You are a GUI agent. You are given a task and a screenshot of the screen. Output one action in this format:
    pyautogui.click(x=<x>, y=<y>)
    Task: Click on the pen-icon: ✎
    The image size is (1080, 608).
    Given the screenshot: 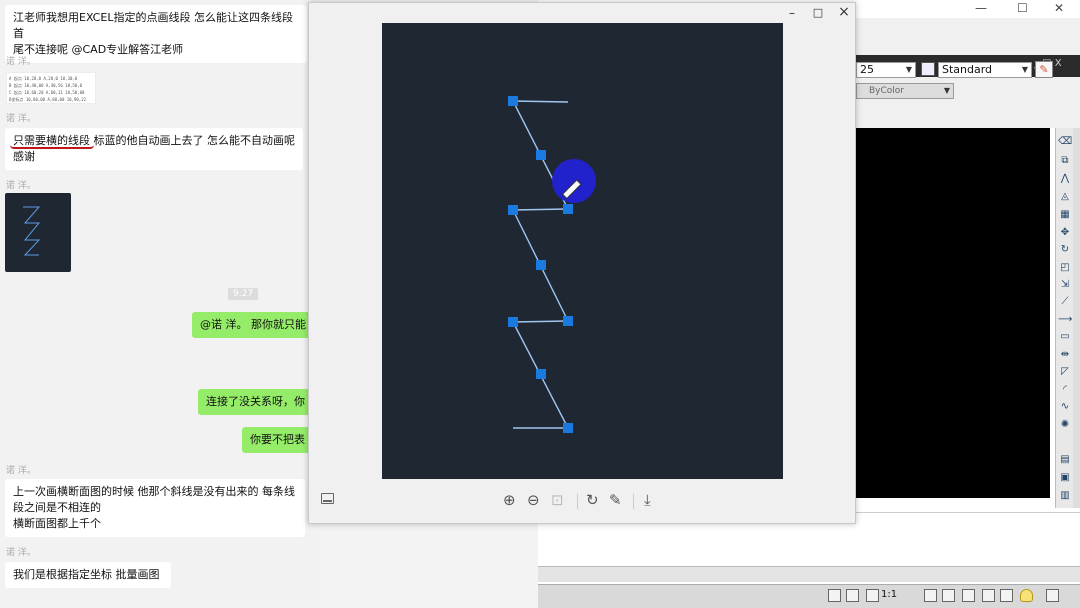 What is the action you would take?
    pyautogui.click(x=1044, y=69)
    